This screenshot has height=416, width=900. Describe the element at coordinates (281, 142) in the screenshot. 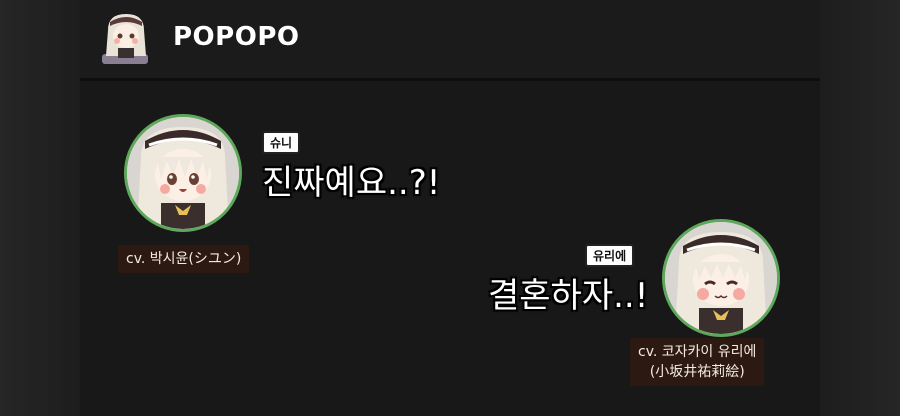

I see `speaker-name-tag: 슈니` at that location.